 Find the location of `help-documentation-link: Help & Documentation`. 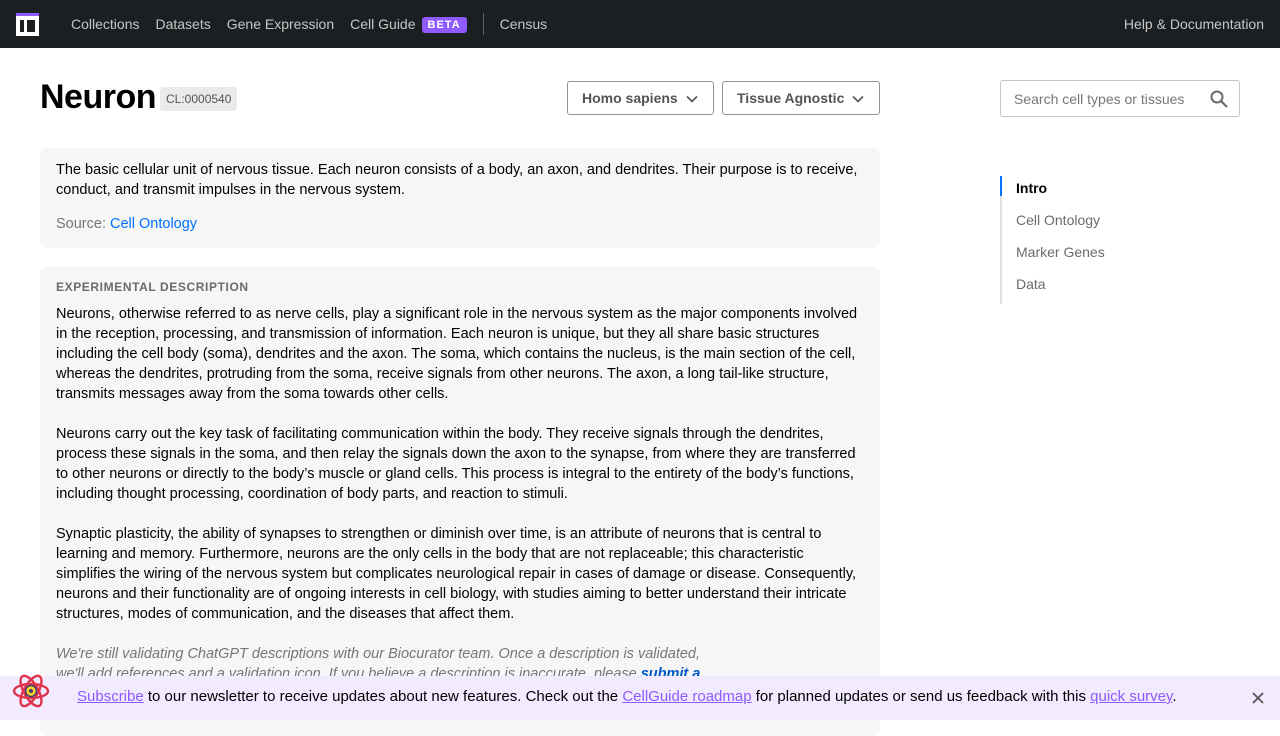

help-documentation-link: Help & Documentation is located at coordinates (1194, 24).